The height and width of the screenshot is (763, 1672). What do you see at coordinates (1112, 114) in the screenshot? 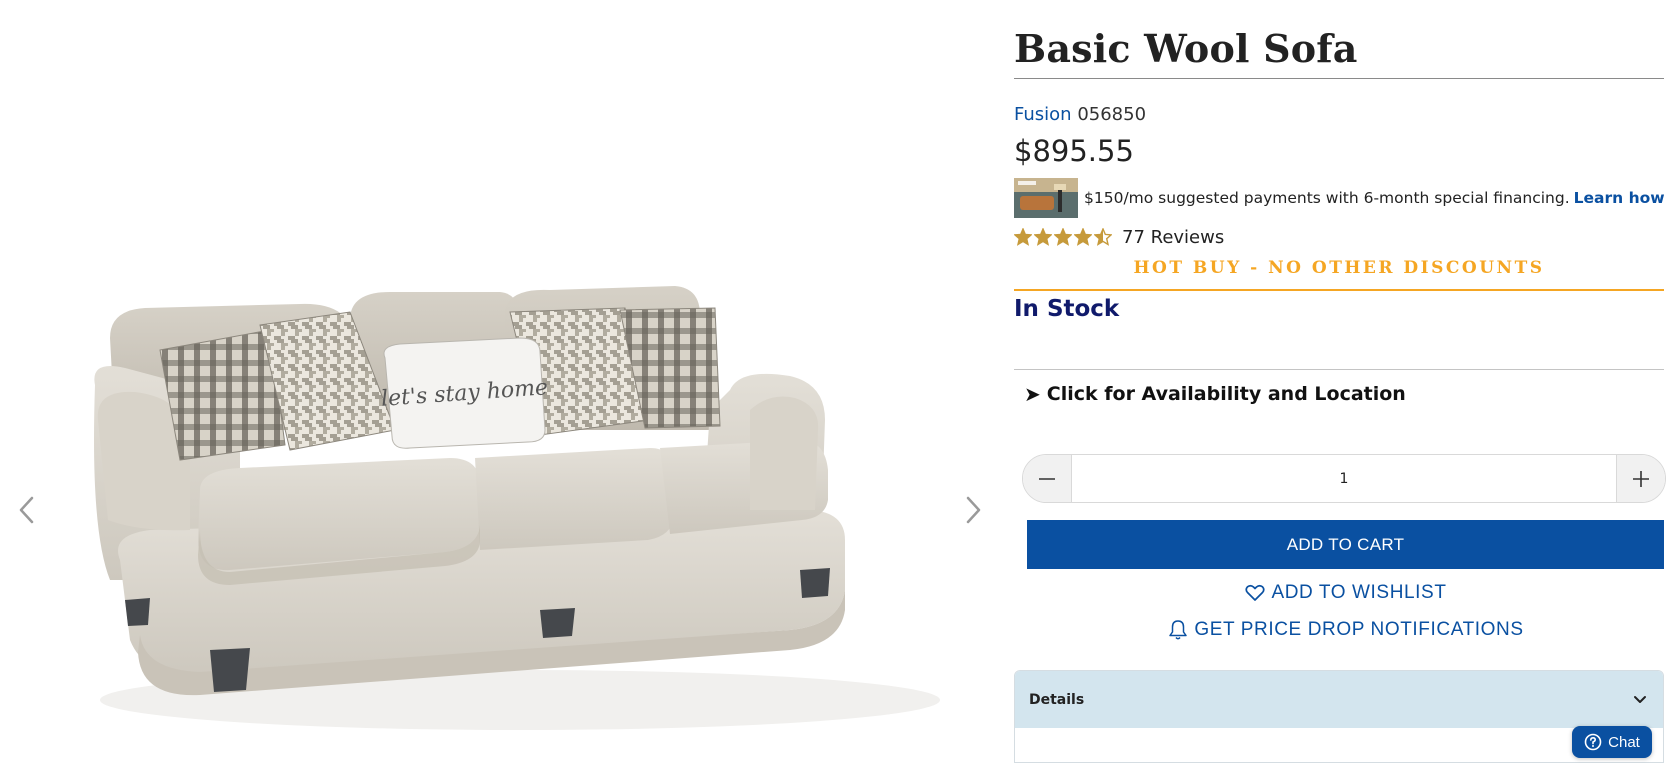
I see `sku: 056850` at bounding box center [1112, 114].